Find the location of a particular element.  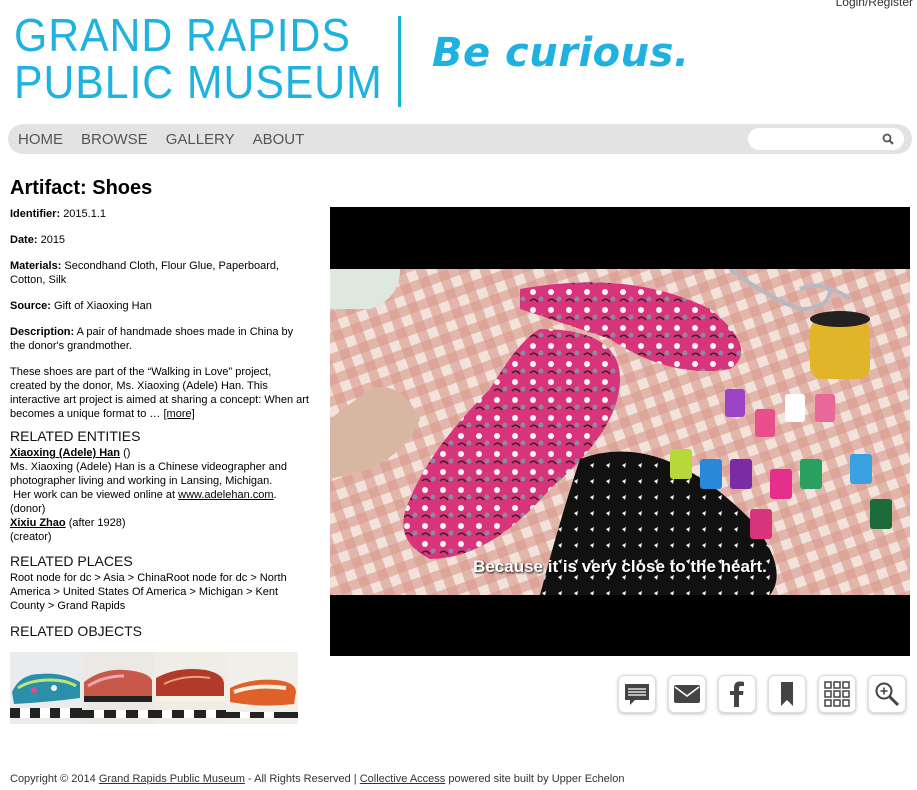

lightbox-button is located at coordinates (837, 694).